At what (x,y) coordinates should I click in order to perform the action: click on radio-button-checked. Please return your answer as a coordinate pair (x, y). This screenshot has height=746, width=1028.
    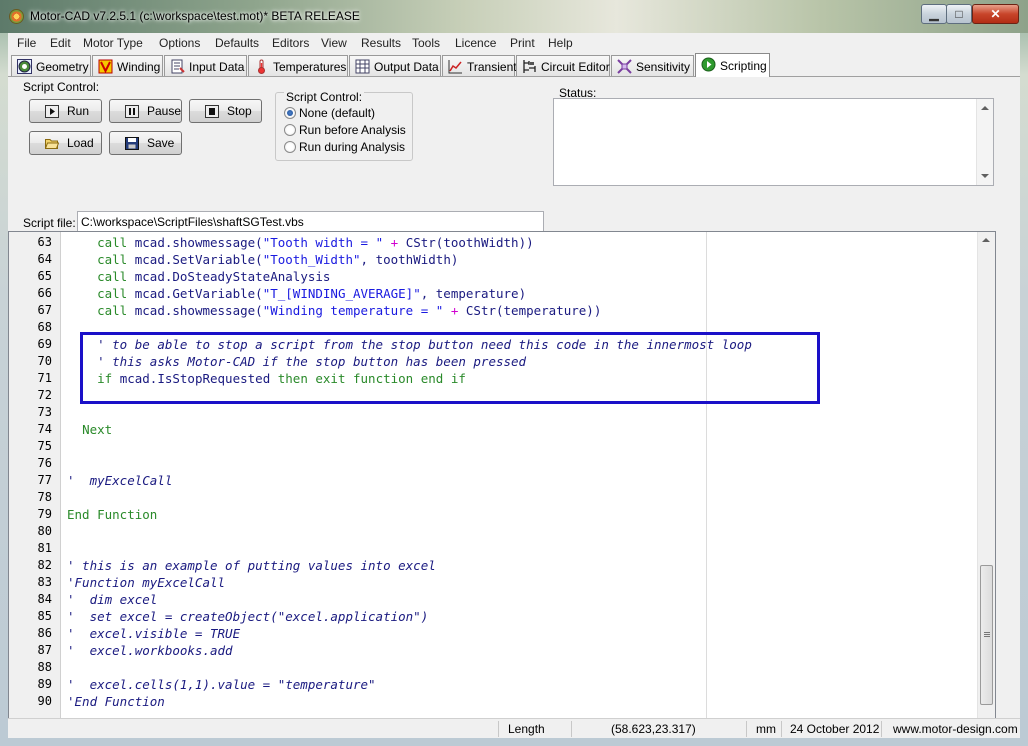
    Looking at the image, I should click on (290, 113).